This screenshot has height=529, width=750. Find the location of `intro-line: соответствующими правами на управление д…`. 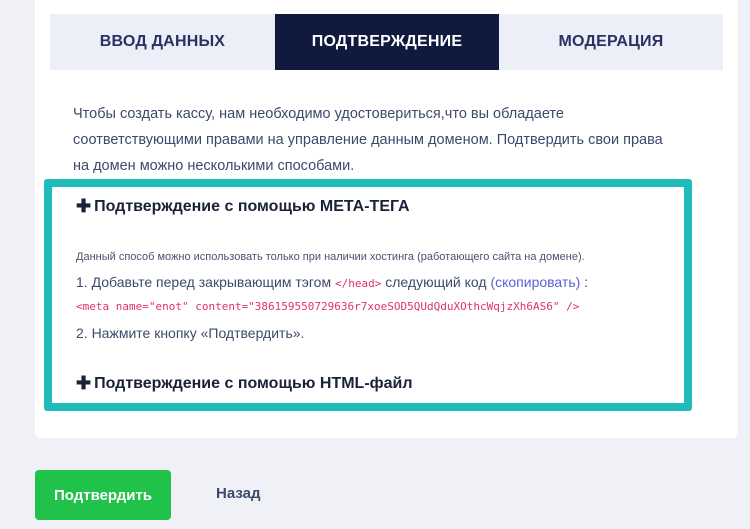

intro-line: соответствующими правами на управление д… is located at coordinates (368, 140).